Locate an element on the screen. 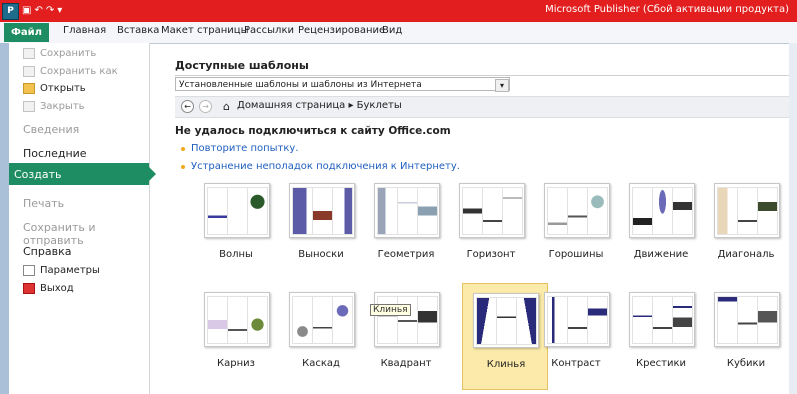 The width and height of the screenshot is (797, 394). tab-view: Вид is located at coordinates (392, 30).